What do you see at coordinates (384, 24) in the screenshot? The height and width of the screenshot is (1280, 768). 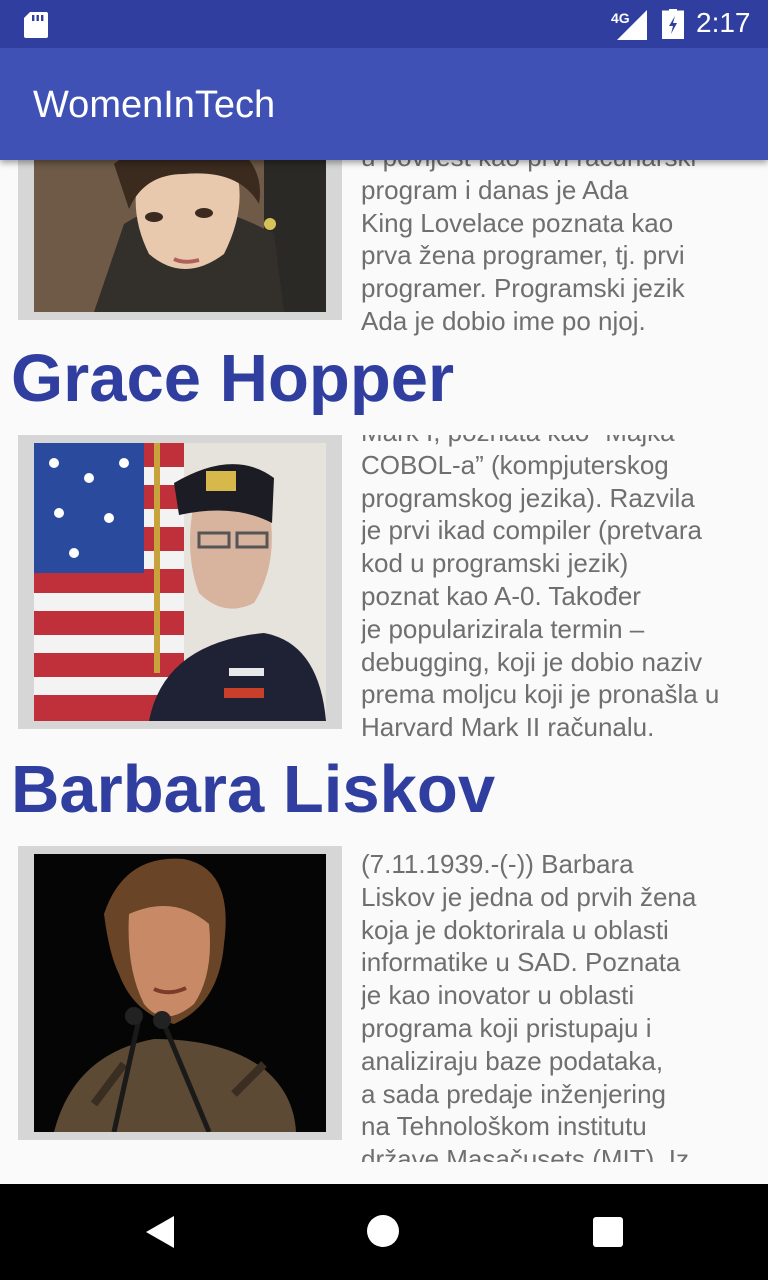 I see `status-bar: 4G 2:17` at bounding box center [384, 24].